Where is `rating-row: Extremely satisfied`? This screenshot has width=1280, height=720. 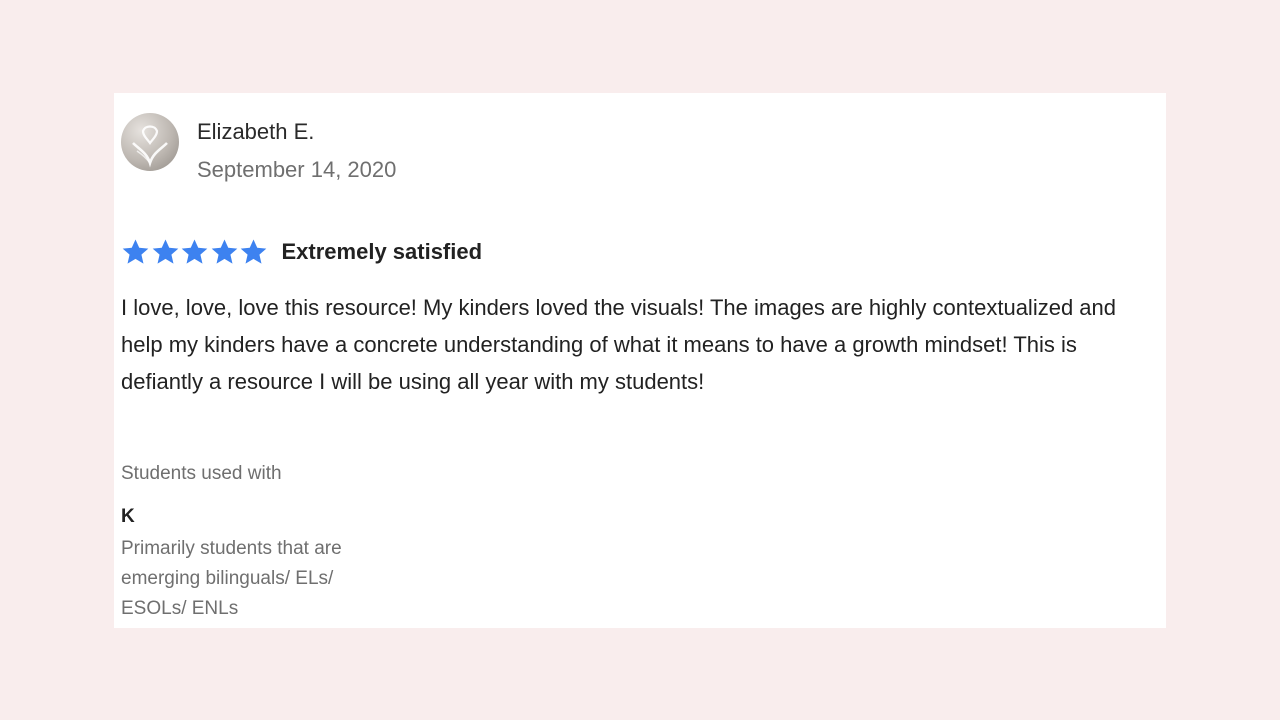
rating-row: Extremely satisfied is located at coordinates (301, 252).